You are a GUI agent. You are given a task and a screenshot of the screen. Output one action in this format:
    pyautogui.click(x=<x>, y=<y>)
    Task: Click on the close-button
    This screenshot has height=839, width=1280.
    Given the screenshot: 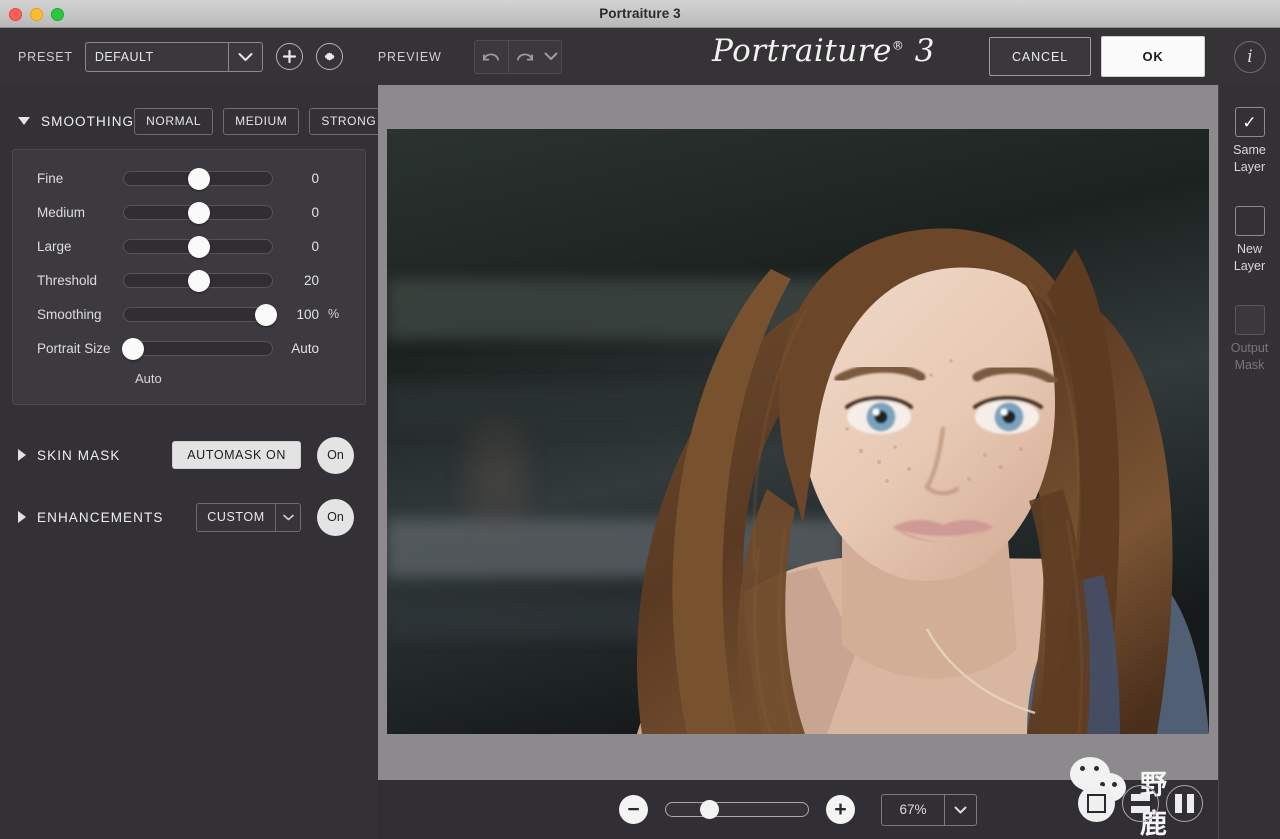 What is the action you would take?
    pyautogui.click(x=15, y=14)
    